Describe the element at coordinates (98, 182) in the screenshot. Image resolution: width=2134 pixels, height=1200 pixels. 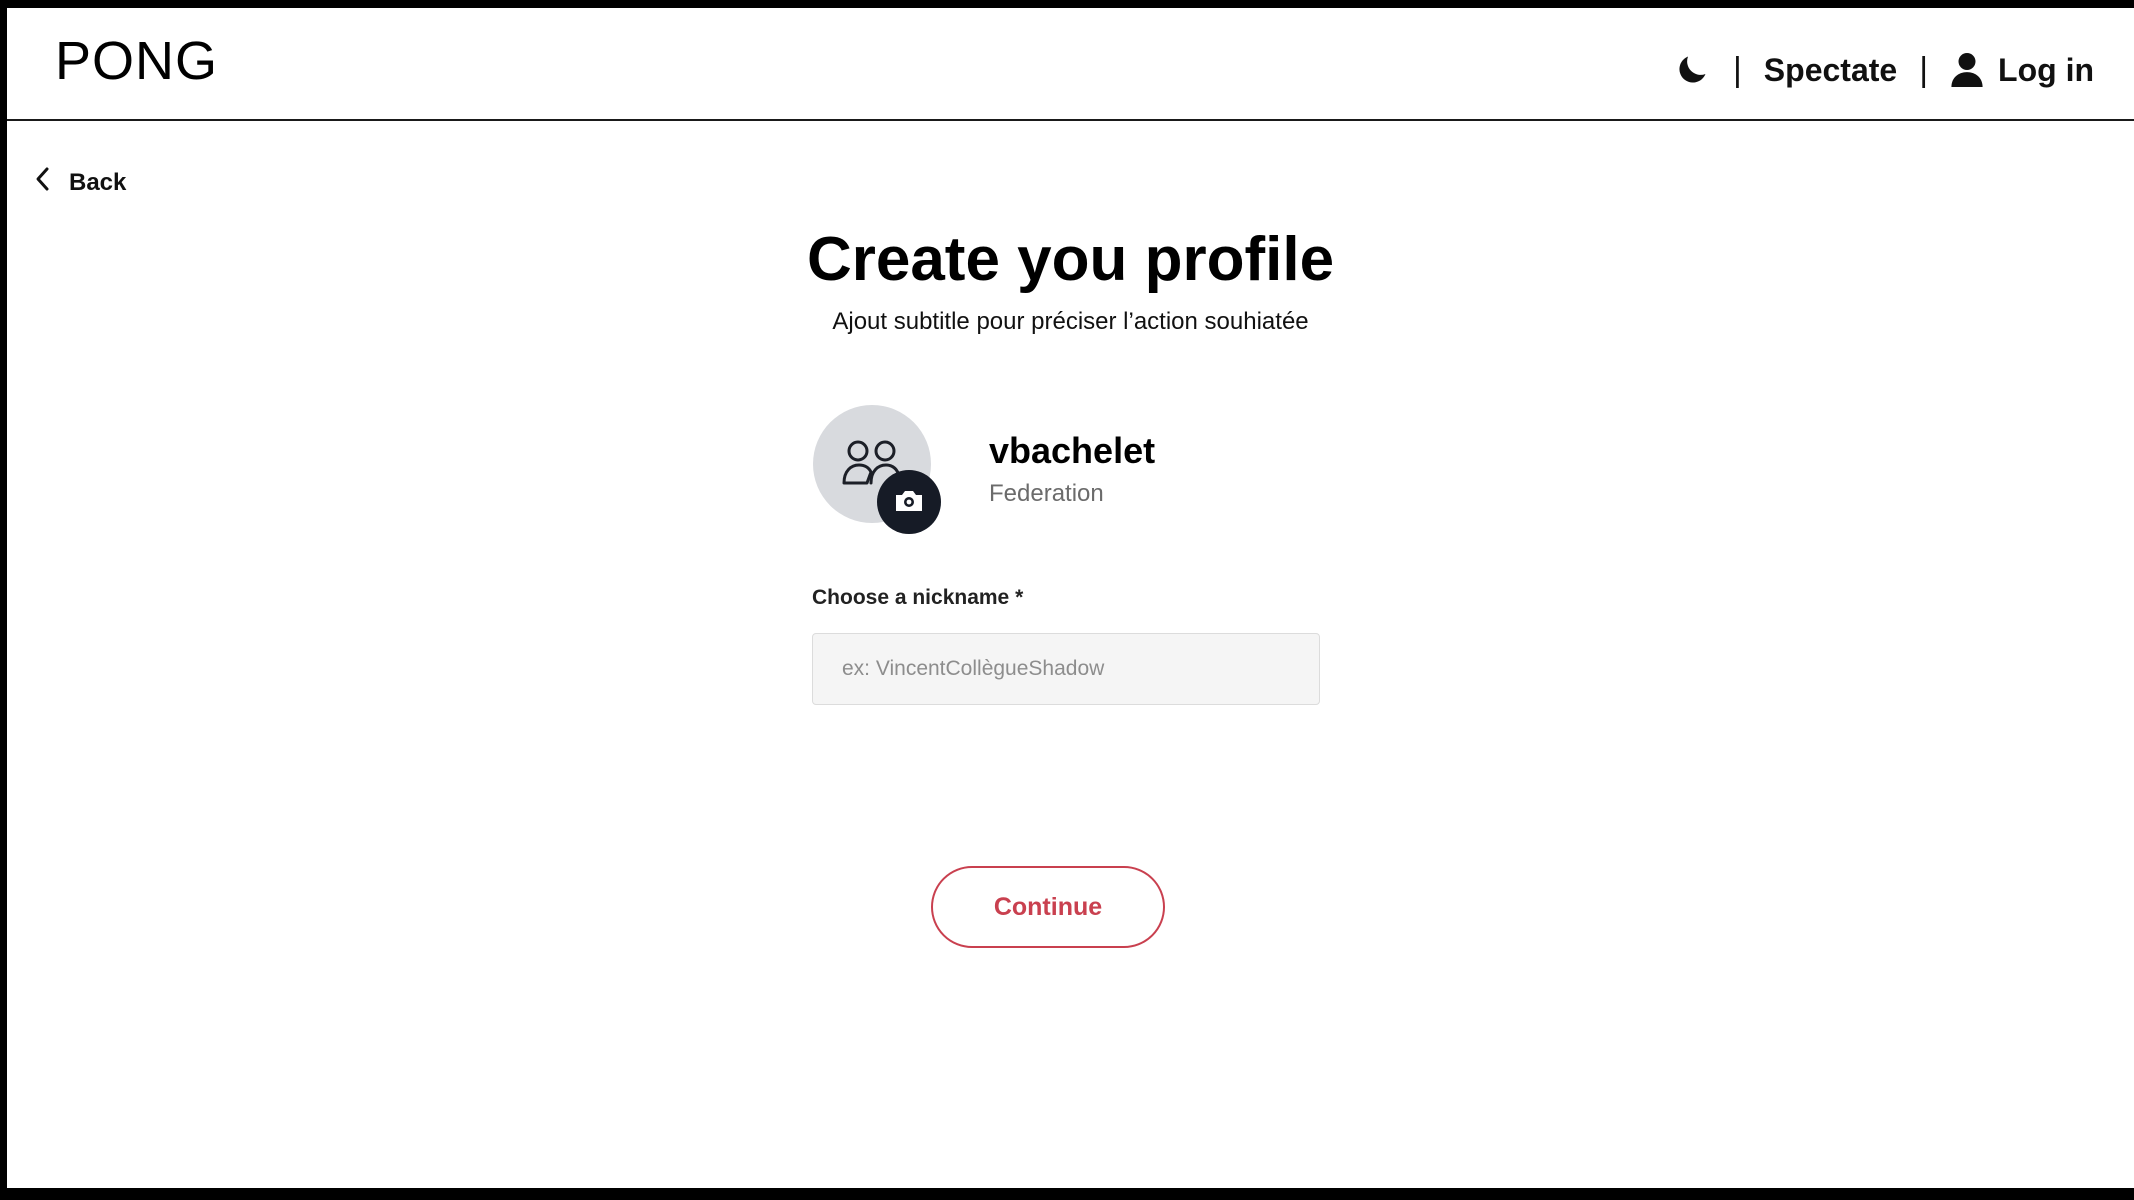
I see `back-label: Back` at that location.